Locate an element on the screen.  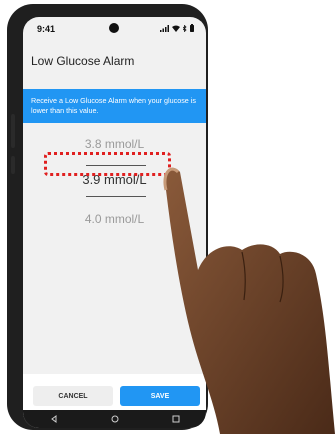
status-icons is located at coordinates (177, 29).